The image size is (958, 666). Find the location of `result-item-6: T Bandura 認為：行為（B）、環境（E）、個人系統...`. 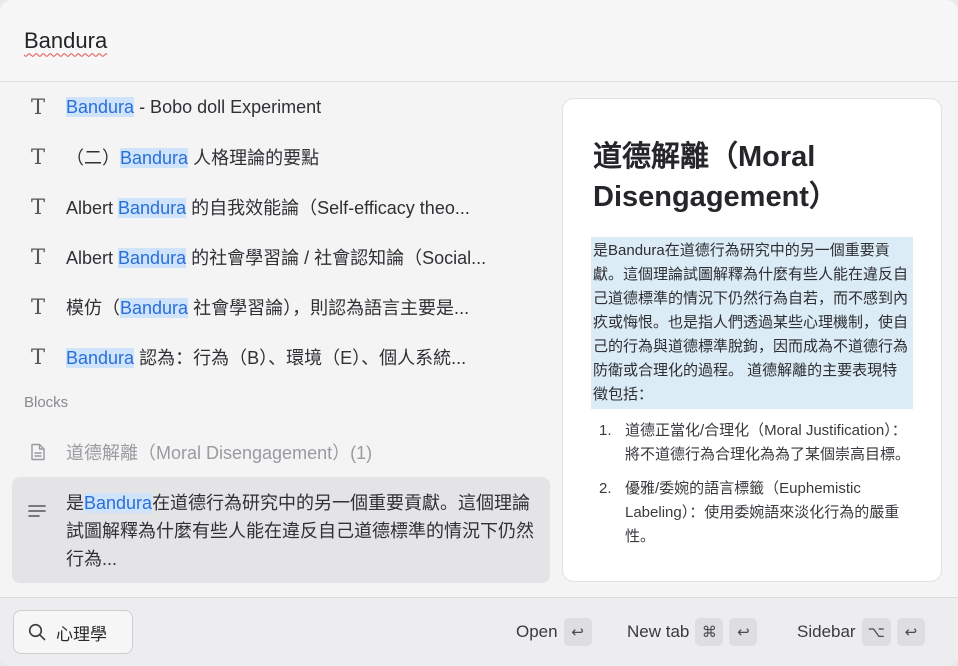

result-item-6: T Bandura 認為：行為（B）、環境（E）、個人系統... is located at coordinates (281, 357).